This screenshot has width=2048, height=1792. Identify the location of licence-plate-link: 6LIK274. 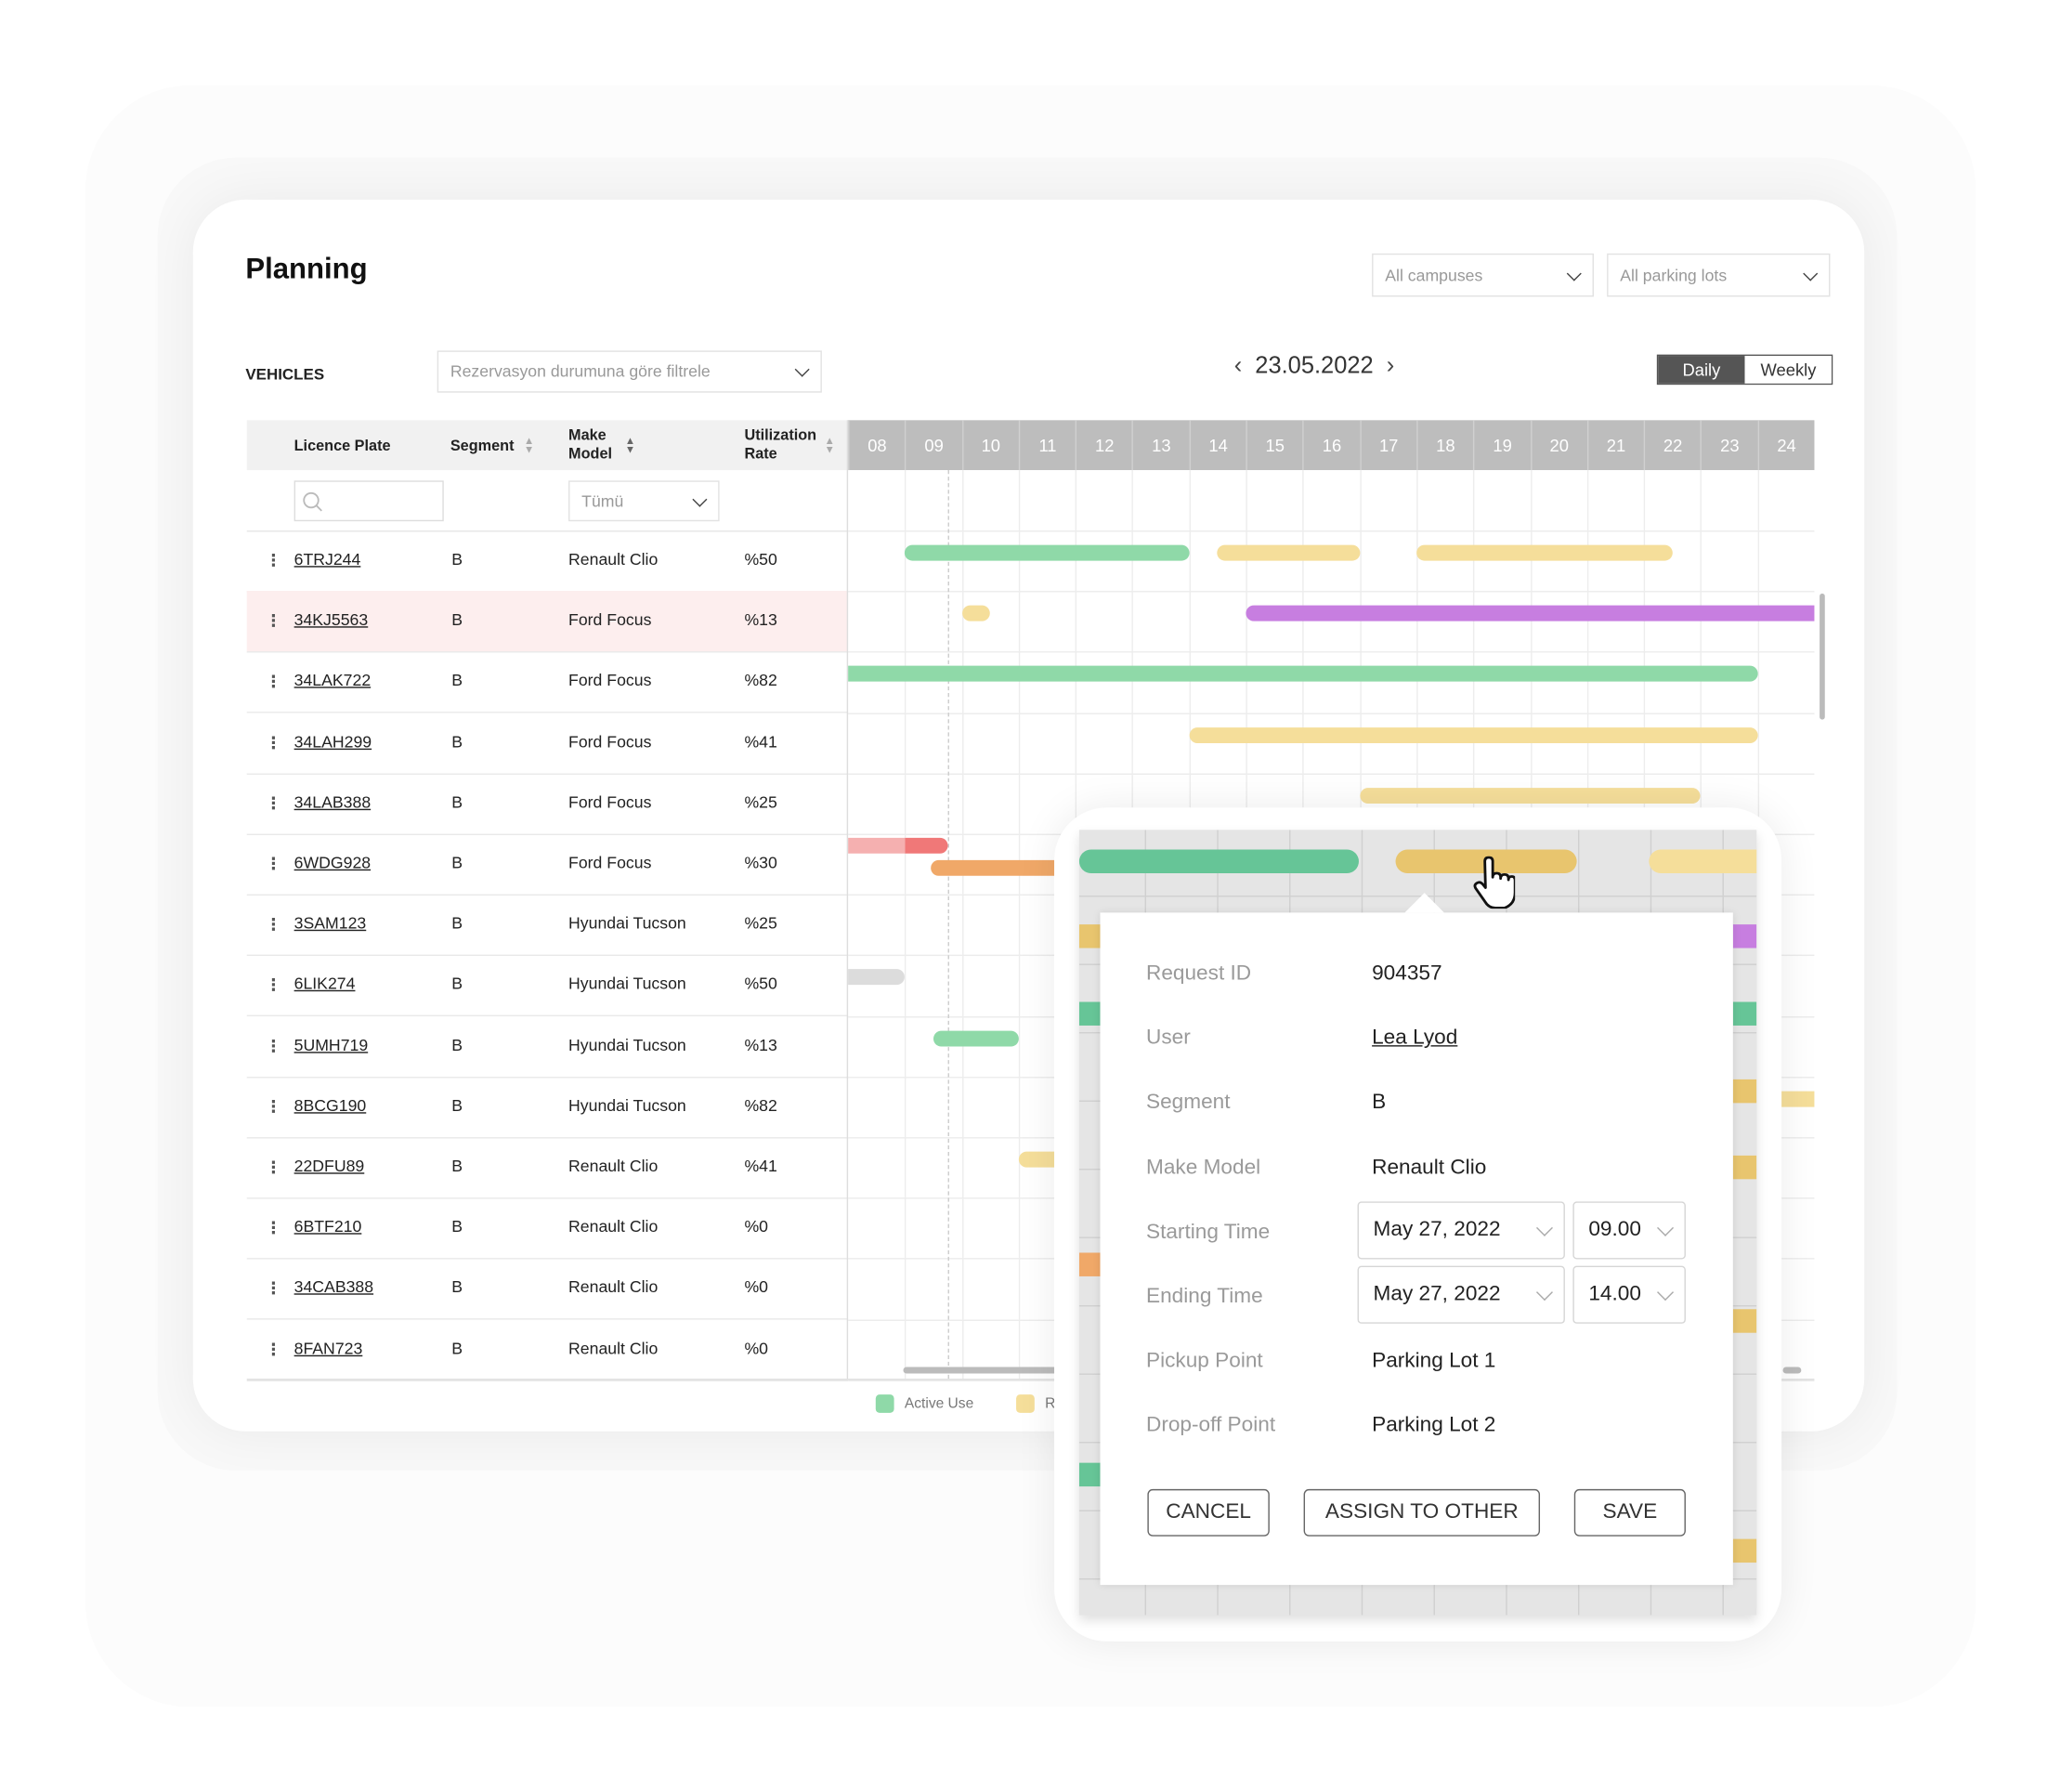
(325, 983).